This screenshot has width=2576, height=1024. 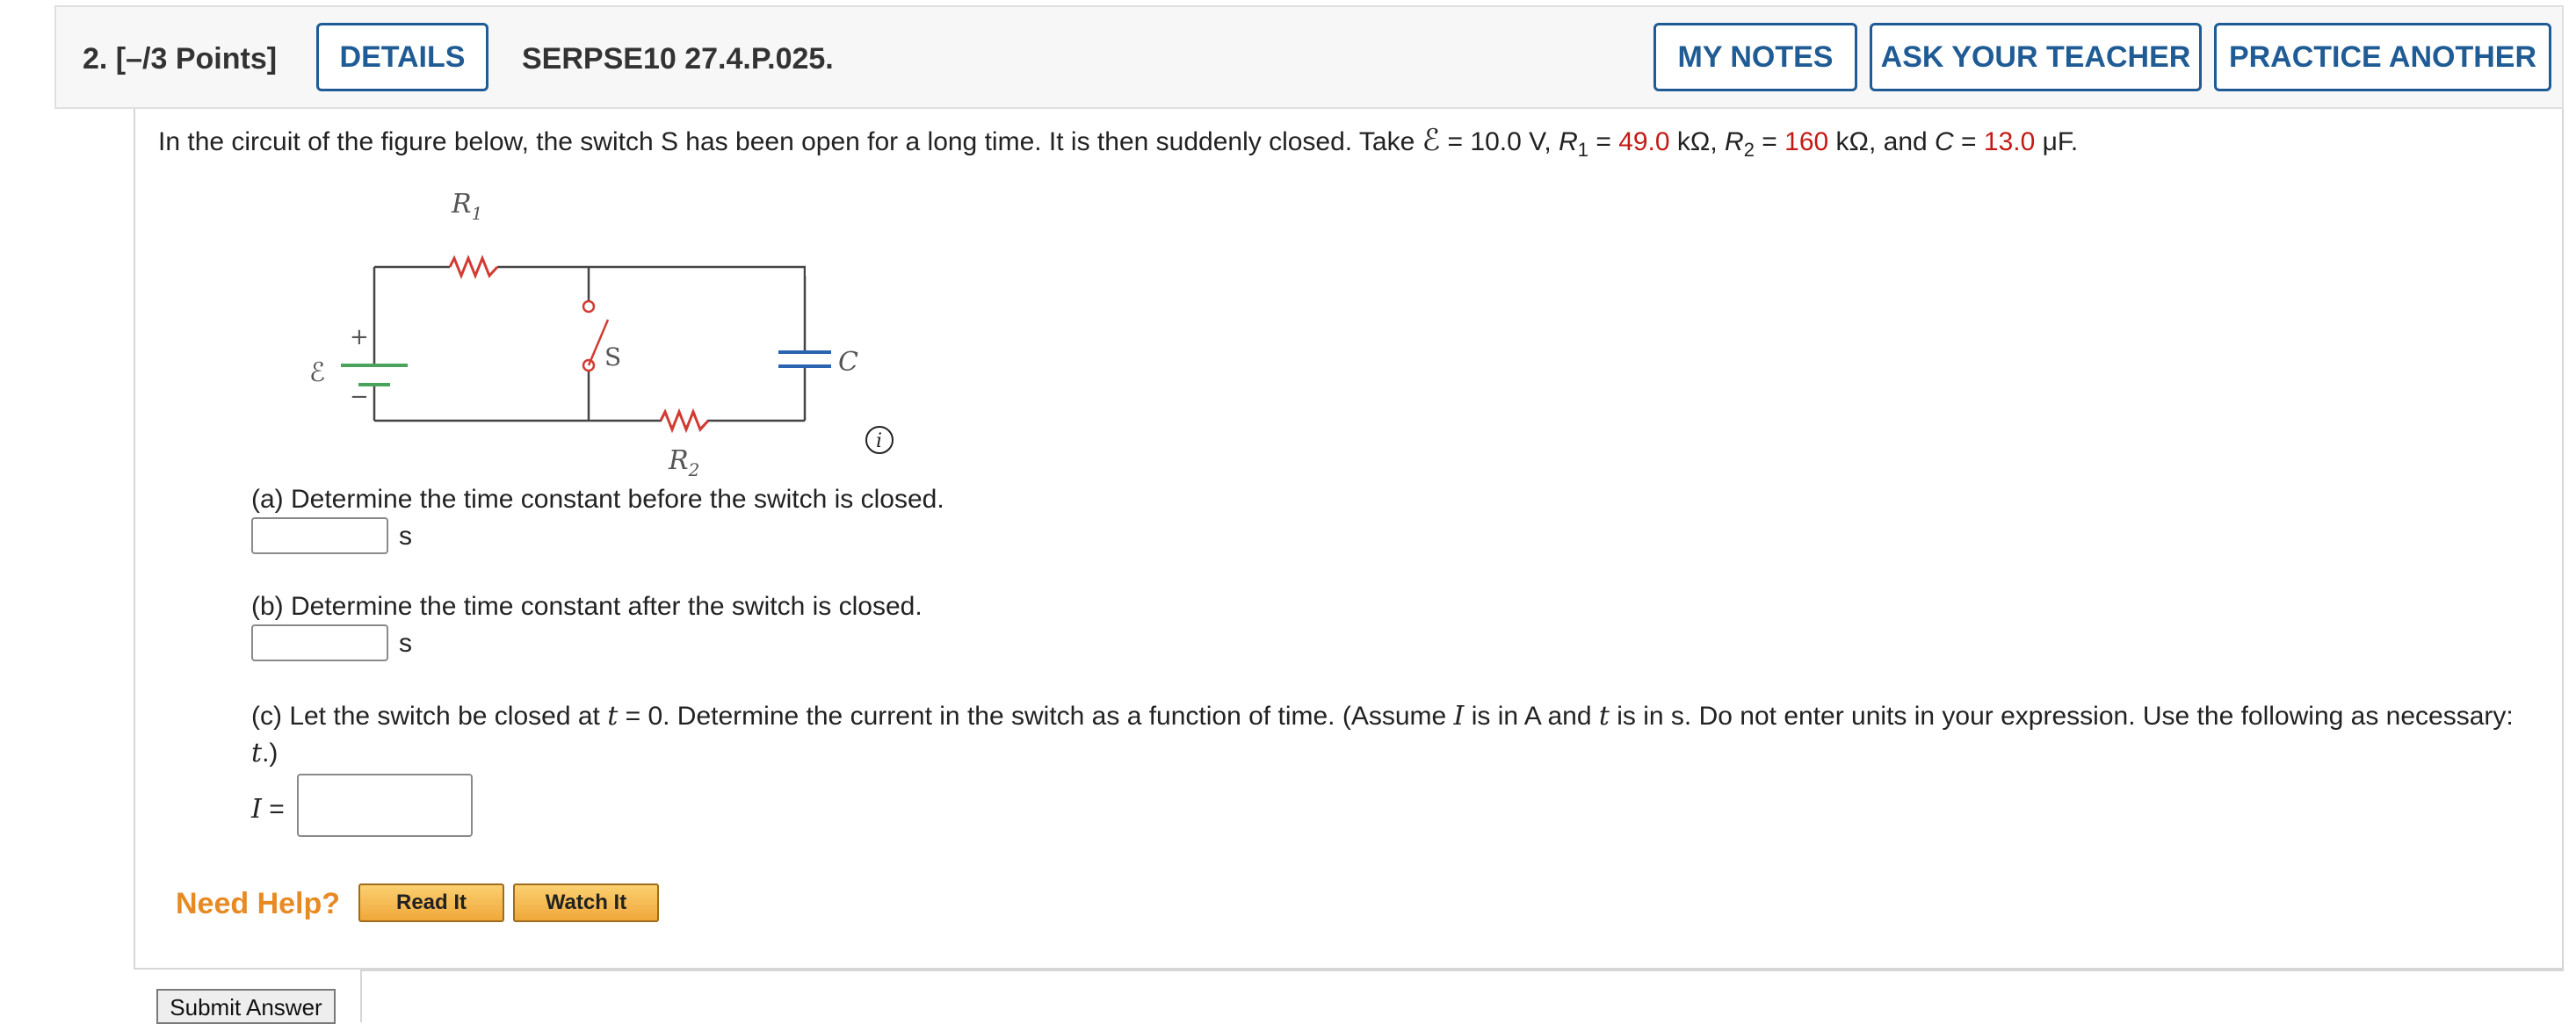 What do you see at coordinates (1431, 140) in the screenshot?
I see `emf-symbol: ℰ` at bounding box center [1431, 140].